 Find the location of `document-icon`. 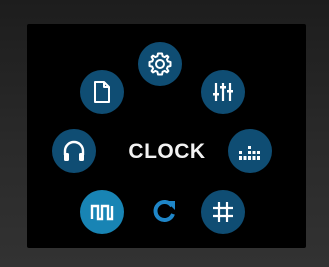

document-icon is located at coordinates (102, 92).